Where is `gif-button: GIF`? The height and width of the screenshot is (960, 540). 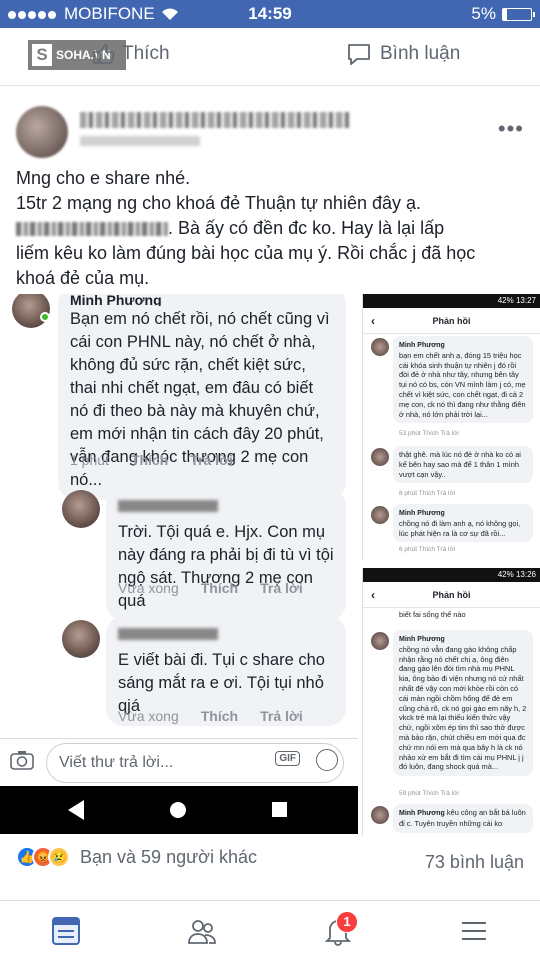
gif-button: GIF is located at coordinates (287, 758).